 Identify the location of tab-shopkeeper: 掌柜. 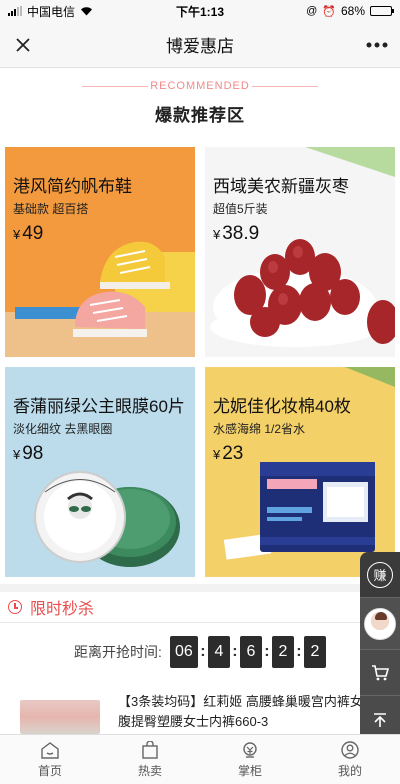
(250, 759).